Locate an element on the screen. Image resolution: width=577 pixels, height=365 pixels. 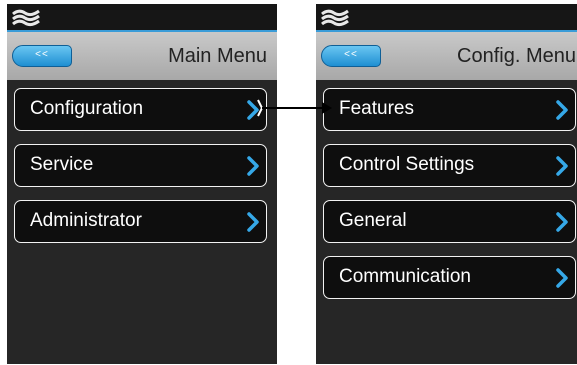
menu-item-label: Features is located at coordinates (376, 108).